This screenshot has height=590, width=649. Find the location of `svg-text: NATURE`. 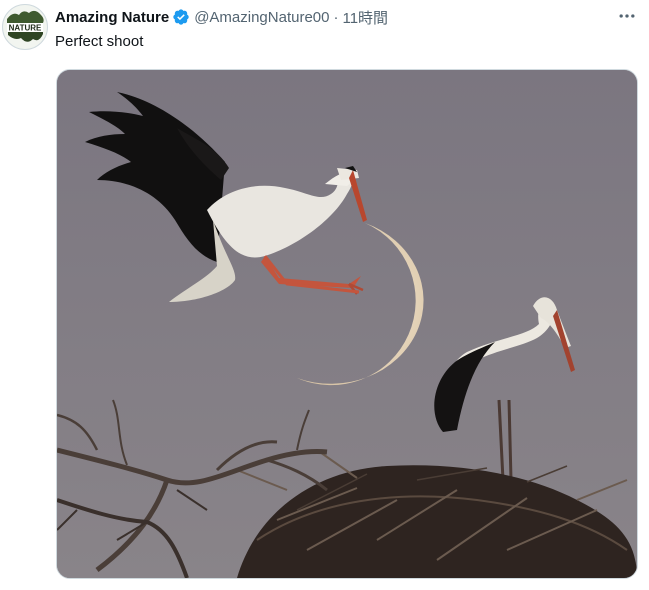

svg-text: NATURE is located at coordinates (25, 28).